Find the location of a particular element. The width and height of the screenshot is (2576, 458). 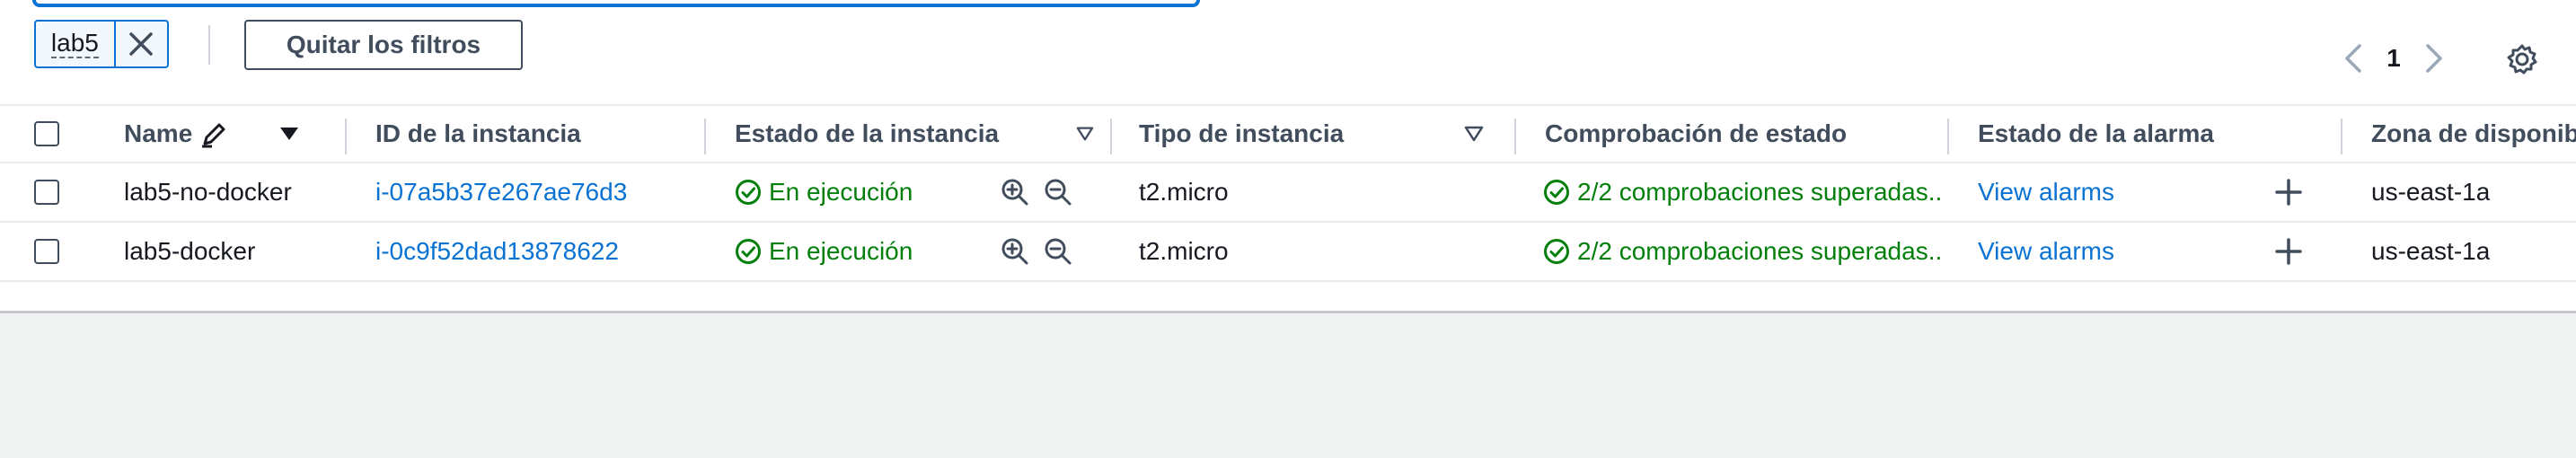

column-header-availability-zone: Zona de disponib is located at coordinates (2473, 134).